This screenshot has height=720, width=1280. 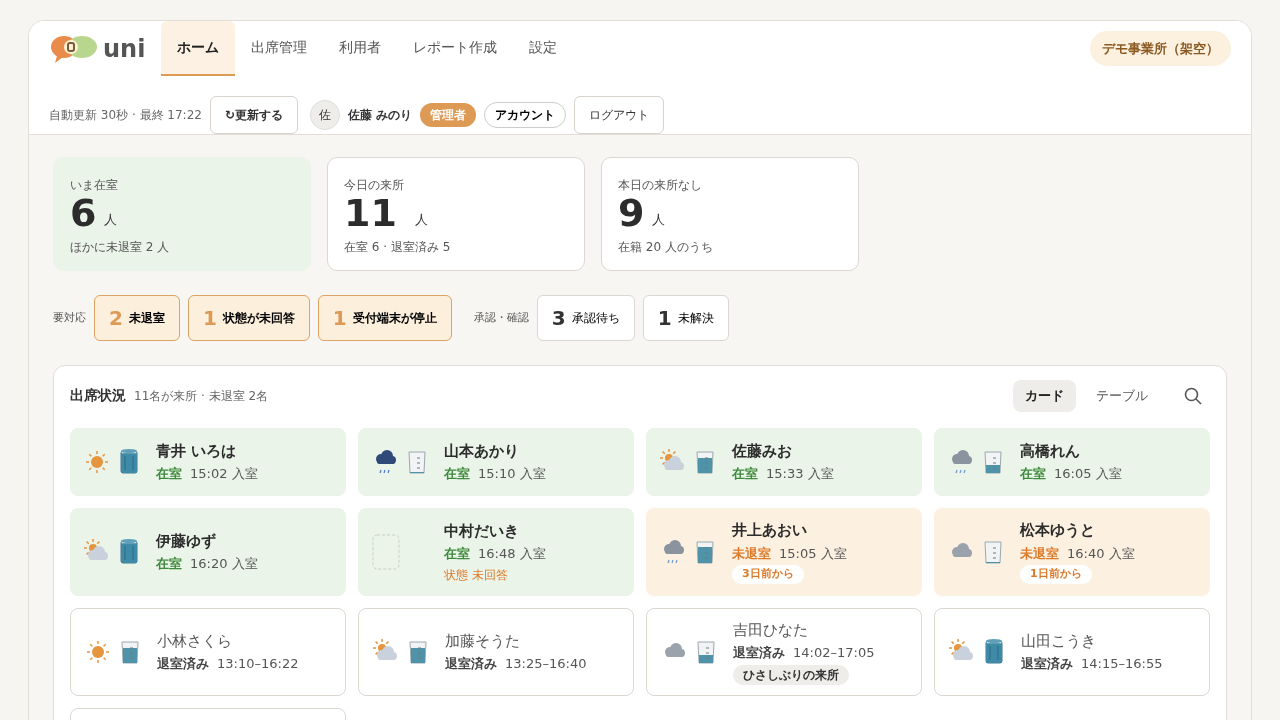 What do you see at coordinates (398, 247) in the screenshot?
I see `stat-subtext: 在室 6 · 退室済み 5` at bounding box center [398, 247].